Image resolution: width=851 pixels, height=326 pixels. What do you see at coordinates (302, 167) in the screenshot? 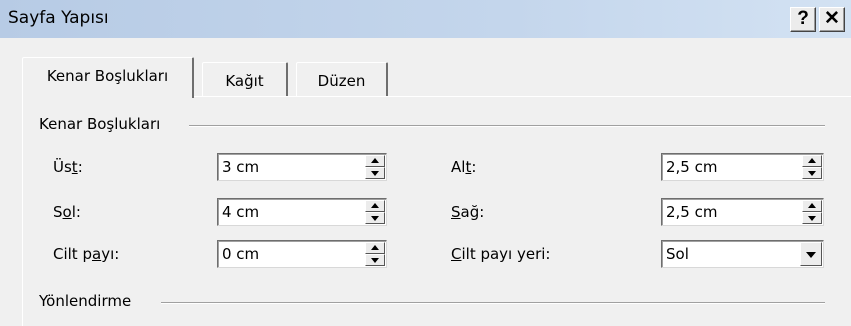
I see `top-margin-spinbox: 3 cm` at bounding box center [302, 167].